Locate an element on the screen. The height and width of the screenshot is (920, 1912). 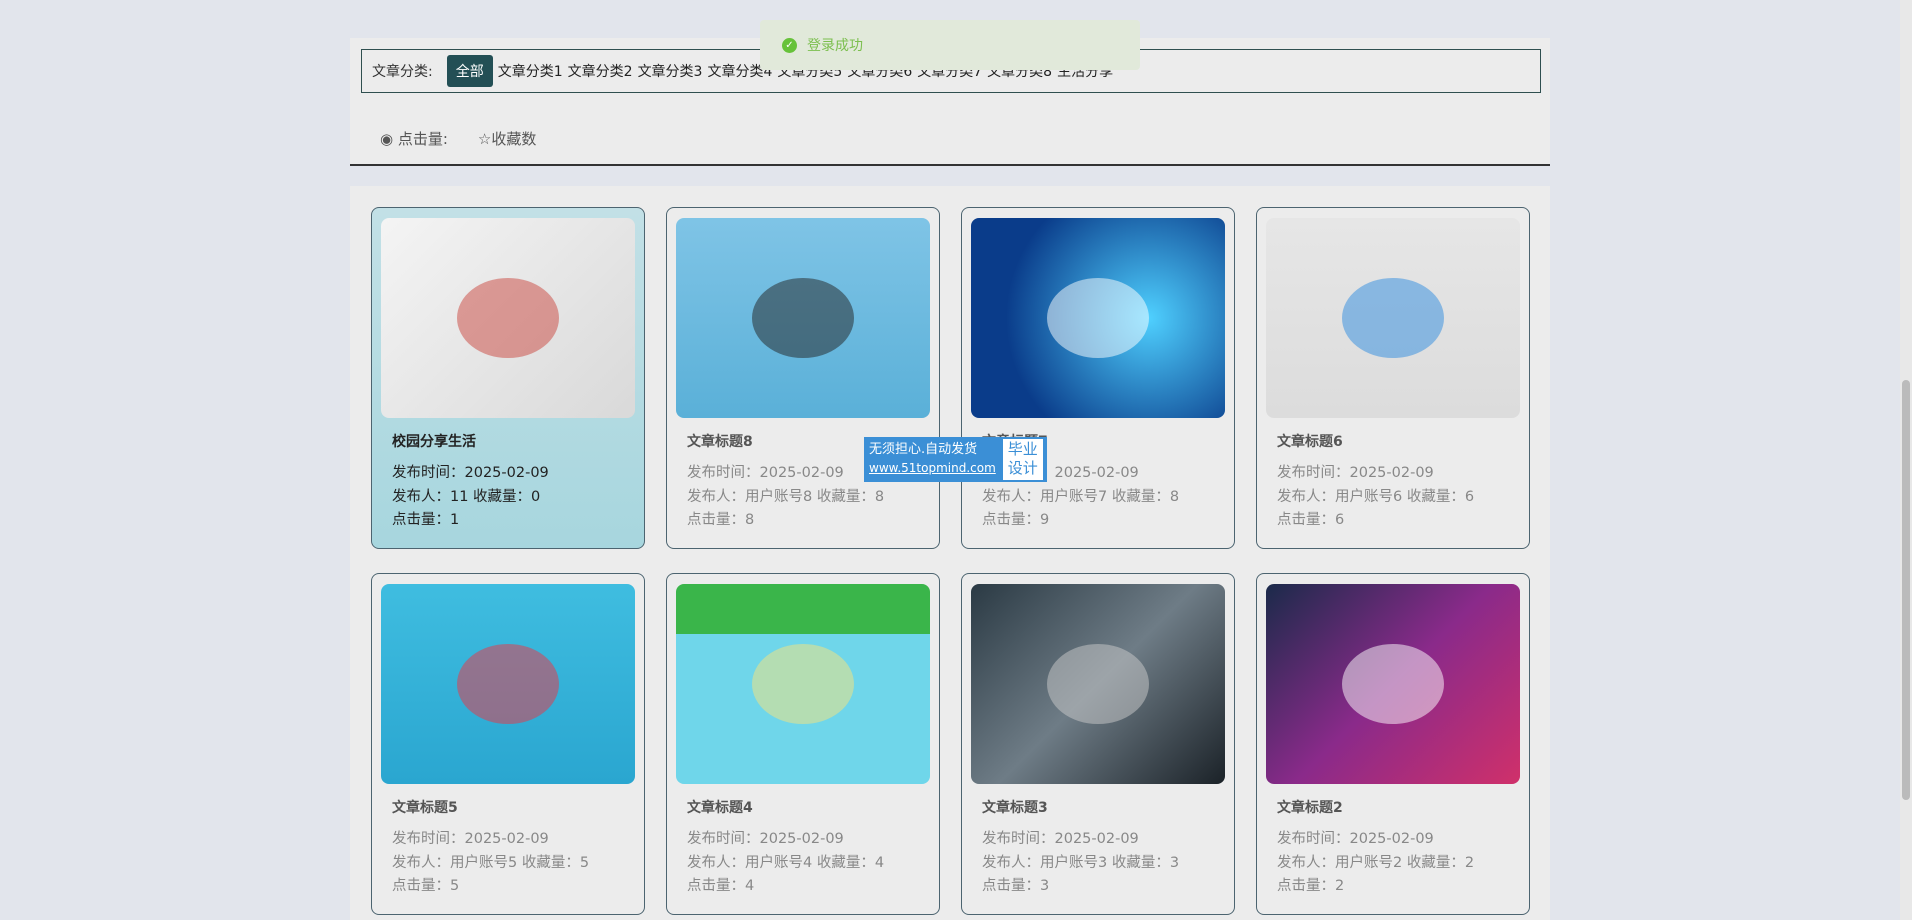
category-3: 文章分类3 is located at coordinates (673, 71).